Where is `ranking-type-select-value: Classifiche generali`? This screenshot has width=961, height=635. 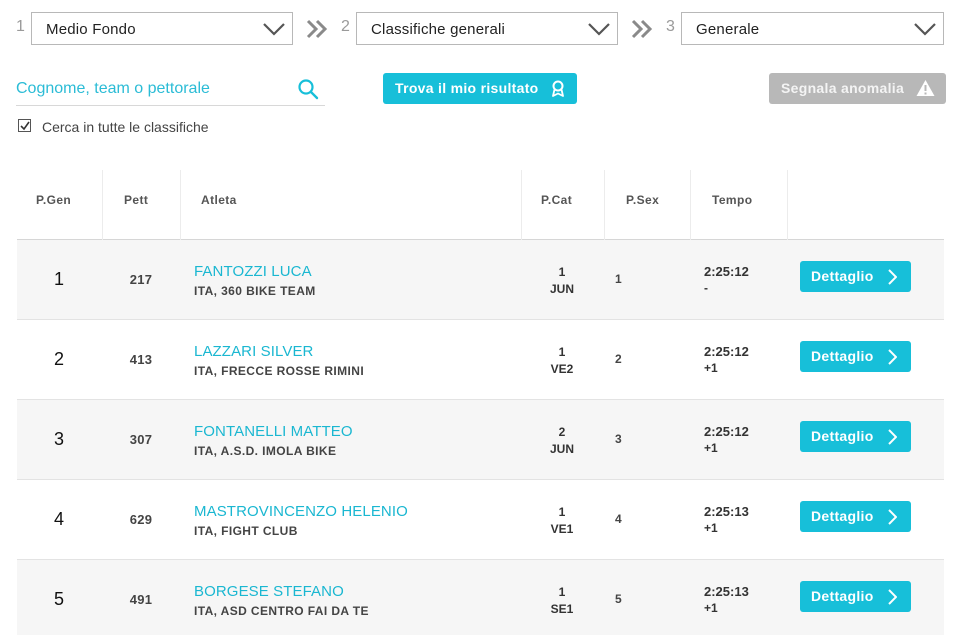 ranking-type-select-value: Classifiche generali is located at coordinates (438, 29).